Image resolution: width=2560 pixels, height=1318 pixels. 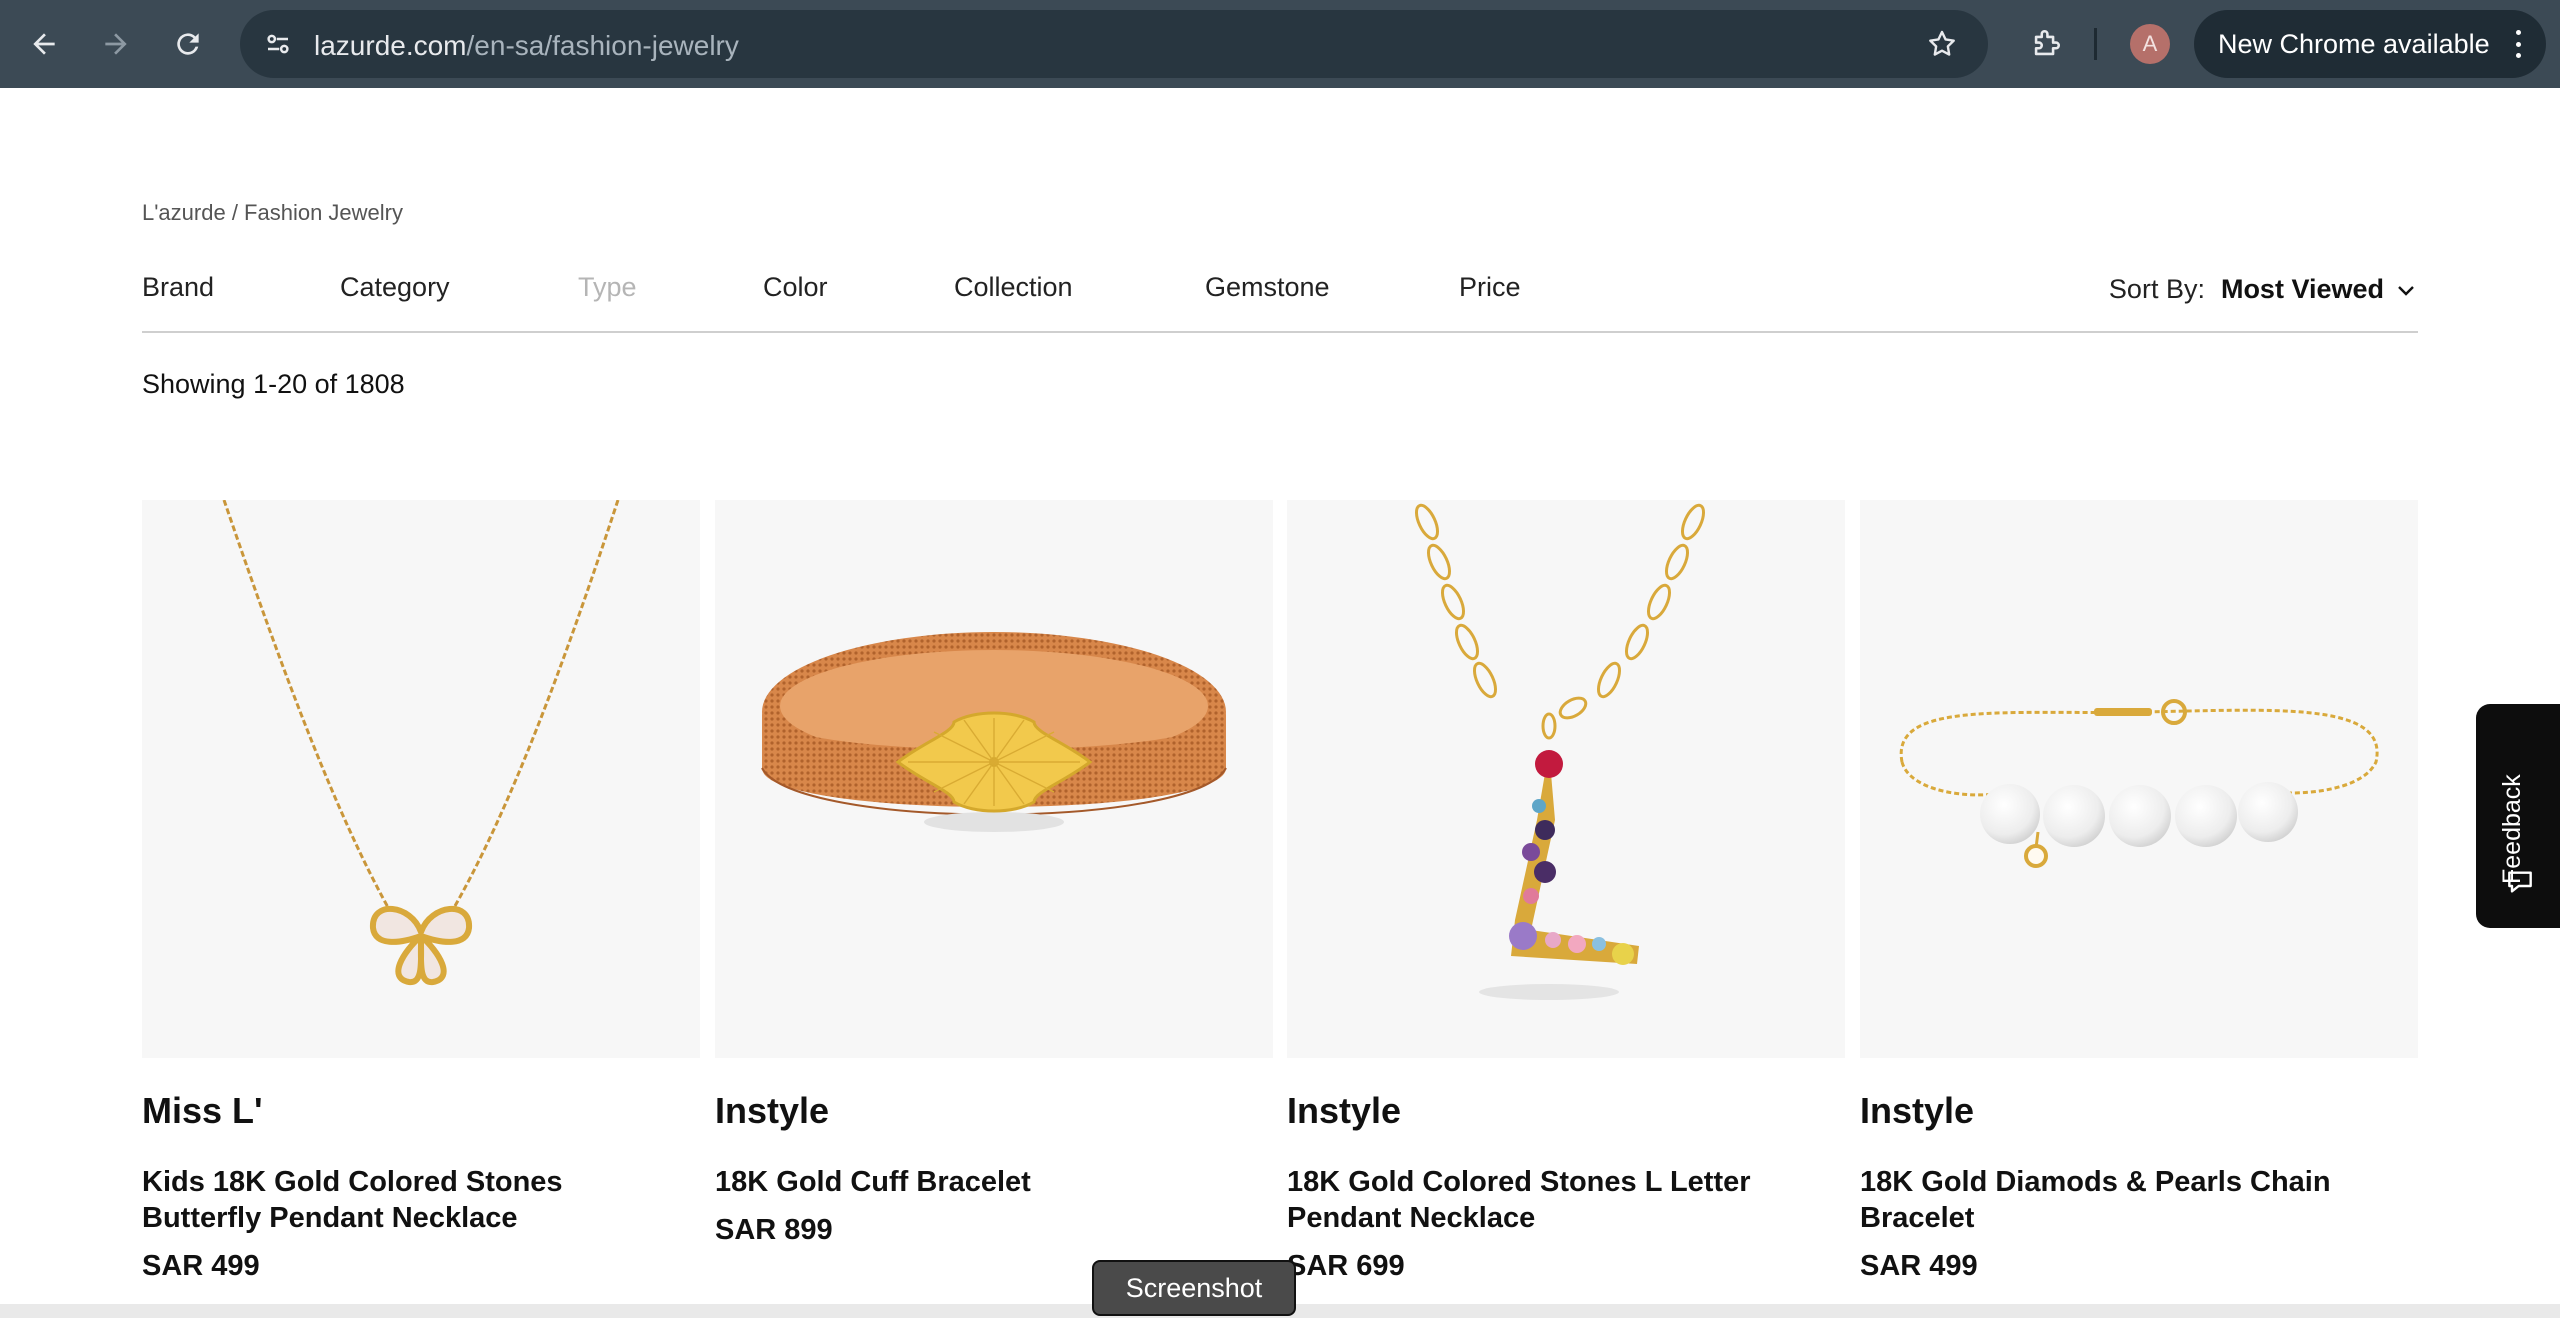 I want to click on feedback-icon, so click(x=2520, y=882).